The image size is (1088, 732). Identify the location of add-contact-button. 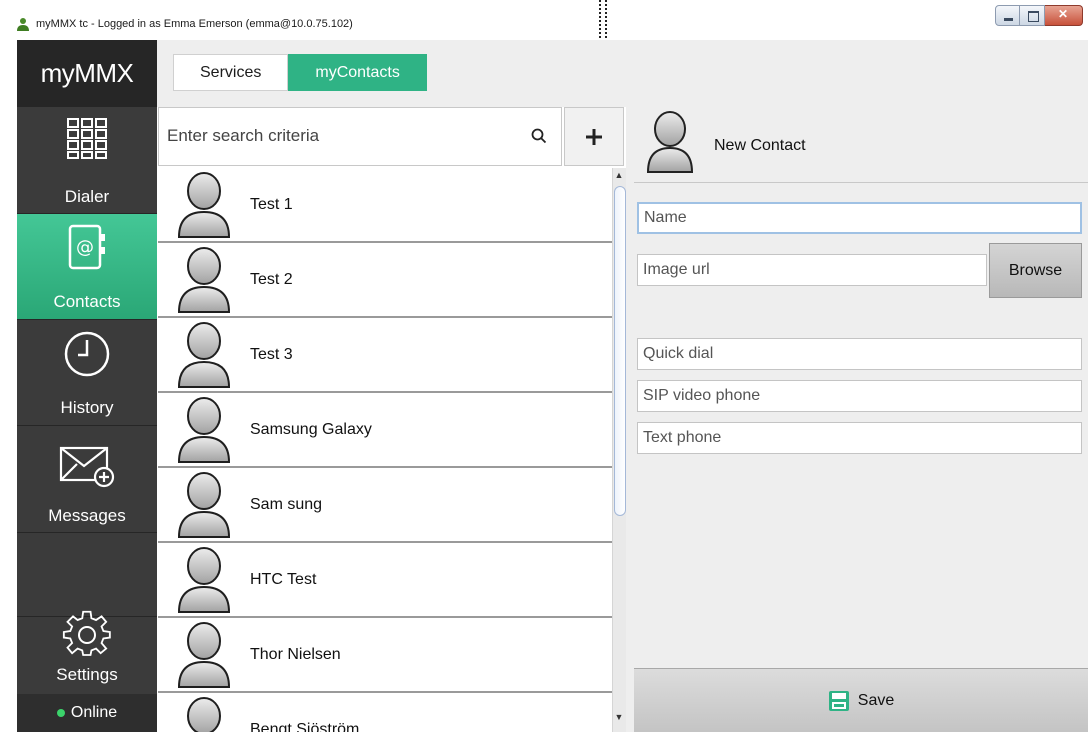
(594, 136).